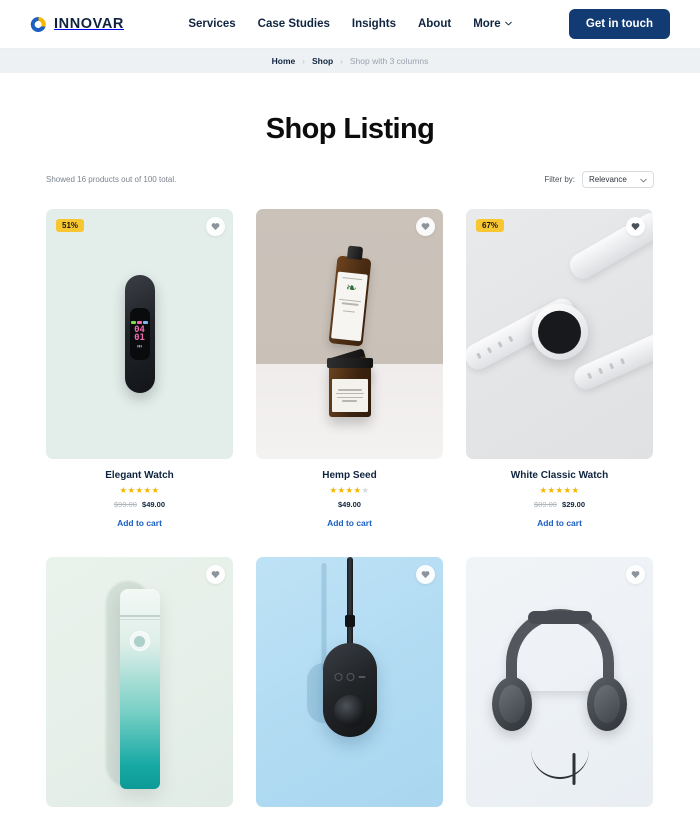 This screenshot has width=700, height=817. I want to click on old-price: $89.00, so click(545, 504).